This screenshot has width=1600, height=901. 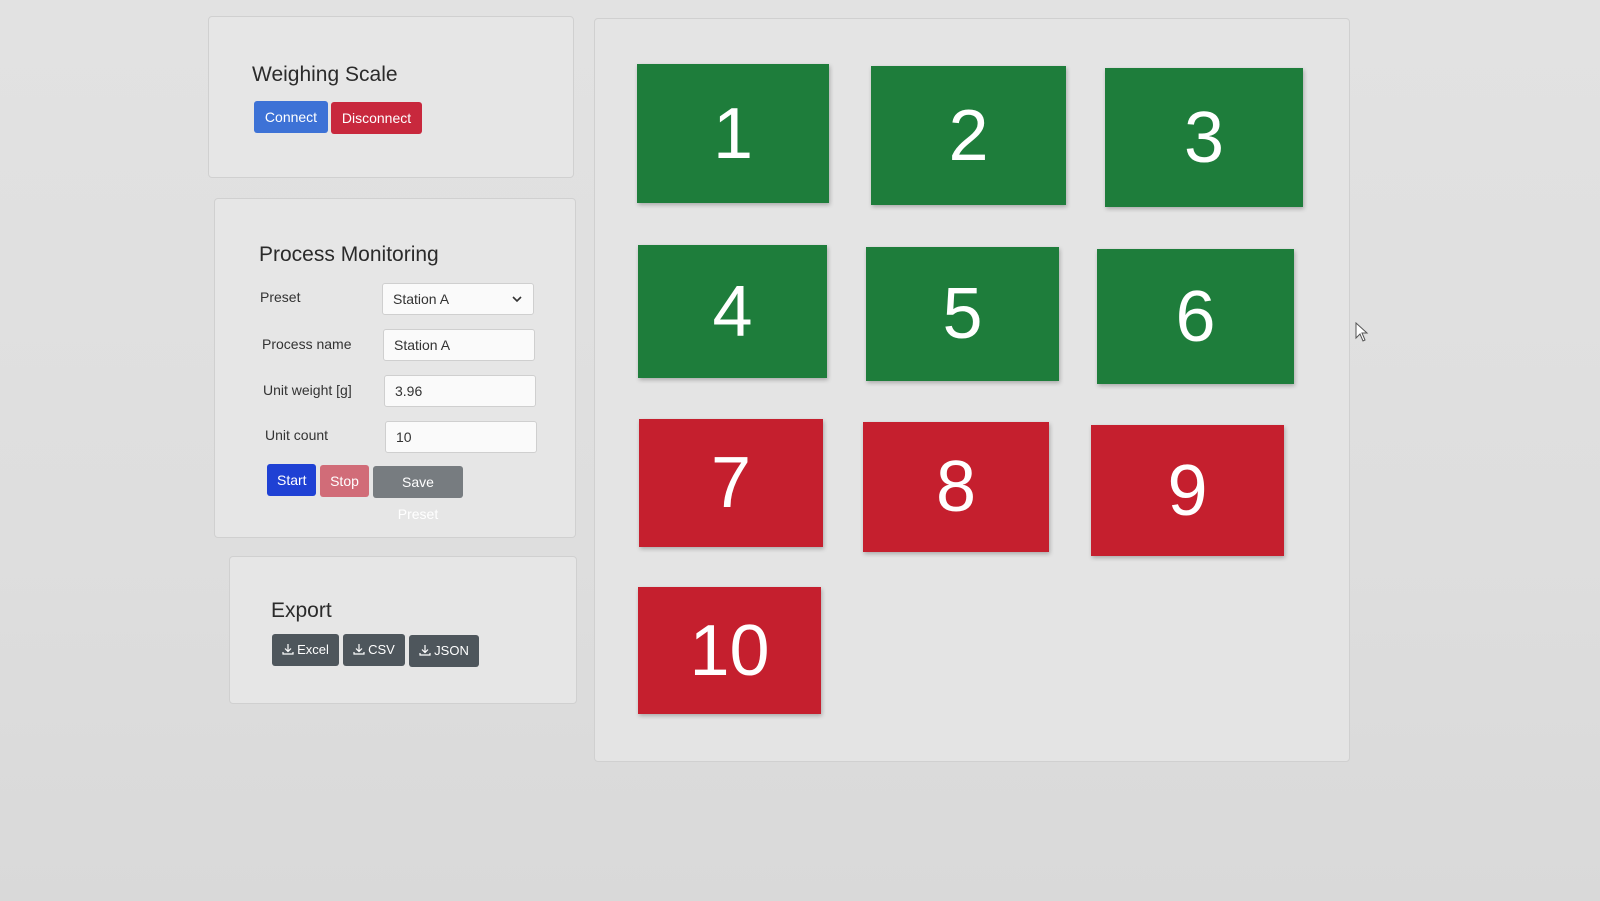 I want to click on station-tile-8: 8, so click(x=956, y=487).